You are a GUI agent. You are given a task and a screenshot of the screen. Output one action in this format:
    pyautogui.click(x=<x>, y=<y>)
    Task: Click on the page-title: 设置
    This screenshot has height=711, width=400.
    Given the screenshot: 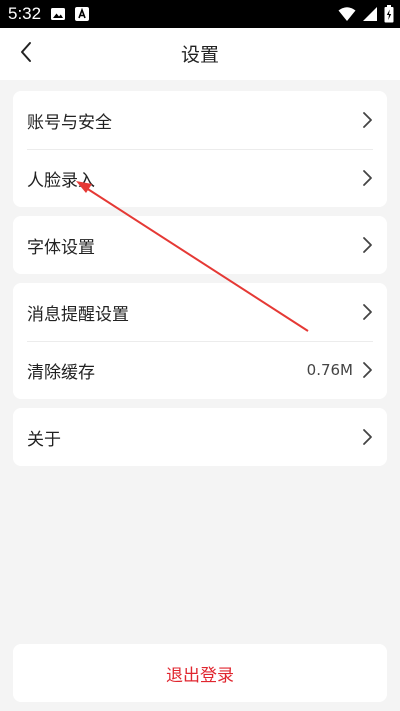 What is the action you would take?
    pyautogui.click(x=199, y=55)
    